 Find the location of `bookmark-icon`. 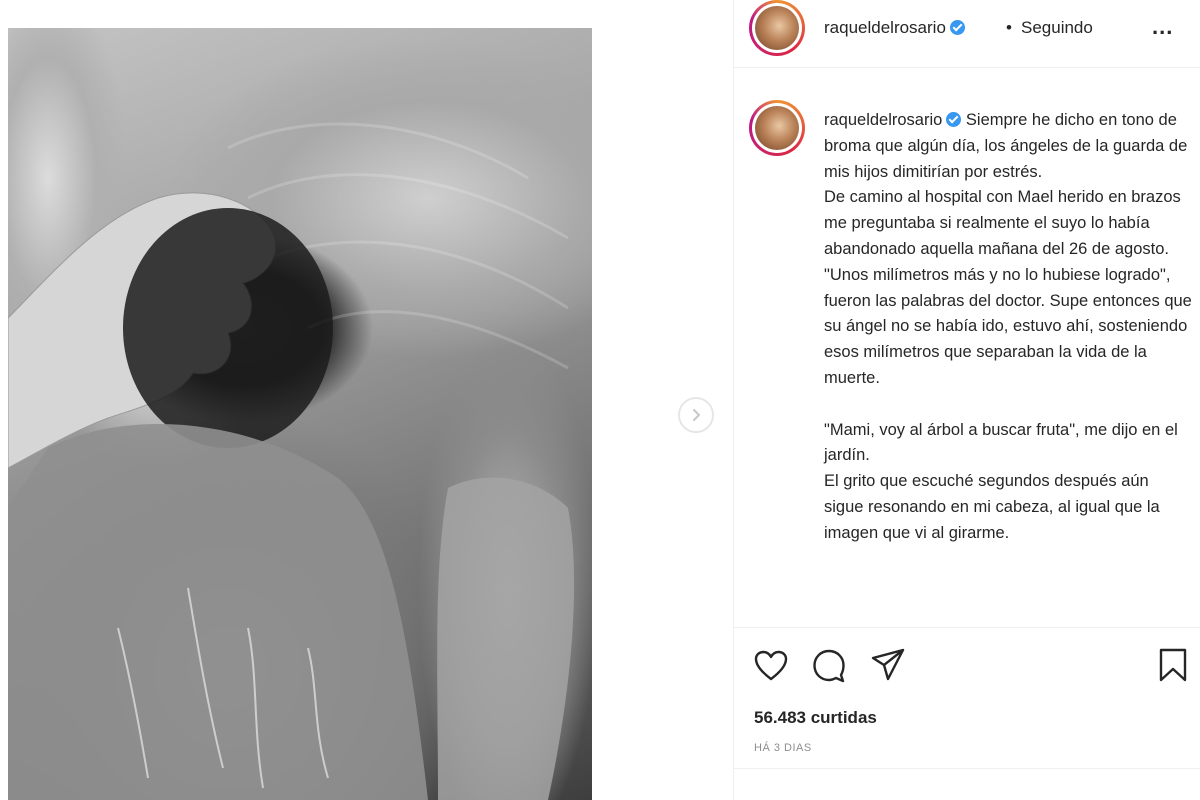

bookmark-icon is located at coordinates (1173, 665).